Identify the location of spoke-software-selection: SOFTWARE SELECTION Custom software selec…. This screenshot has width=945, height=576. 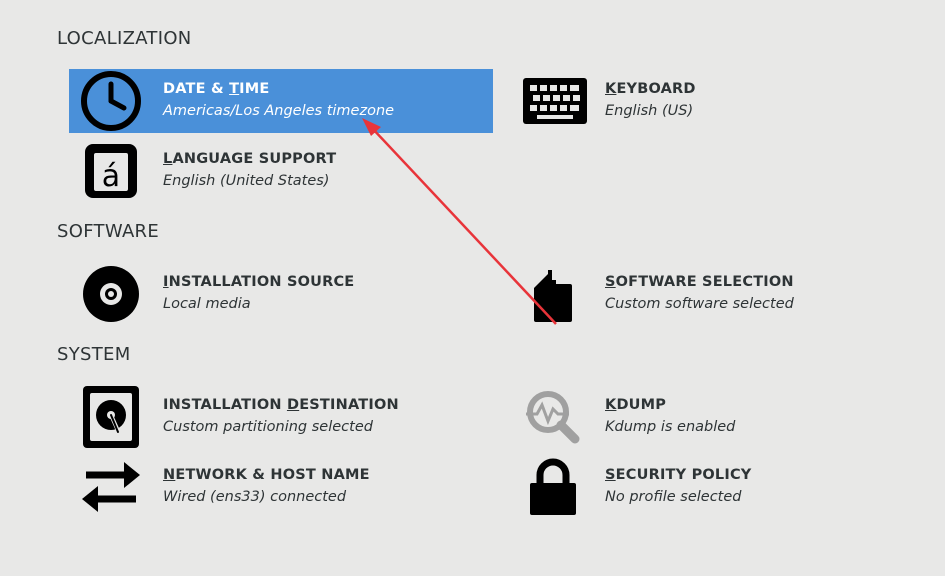
(723, 294).